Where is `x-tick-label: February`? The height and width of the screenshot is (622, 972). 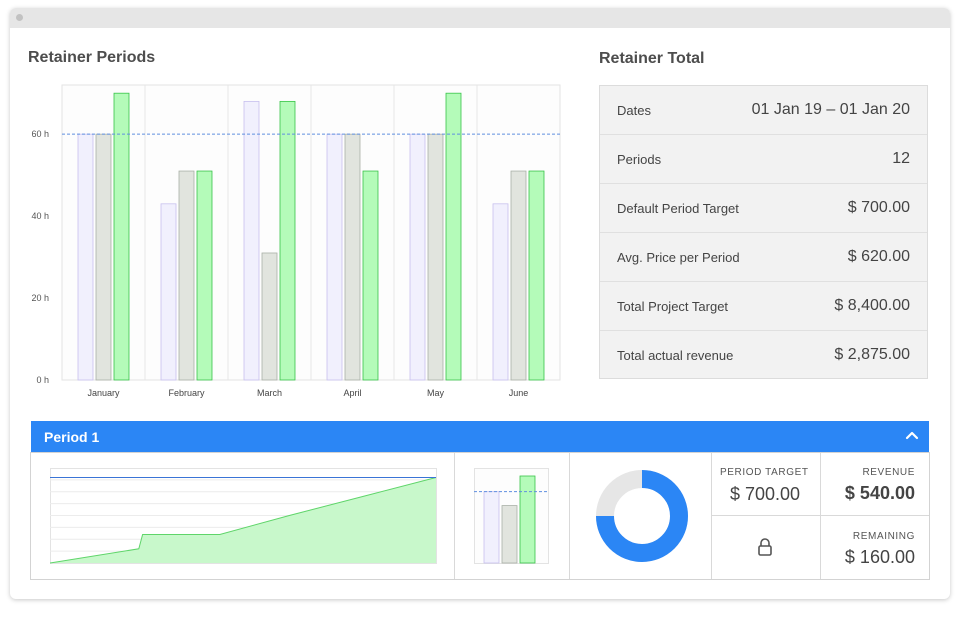
x-tick-label: February is located at coordinates (186, 393).